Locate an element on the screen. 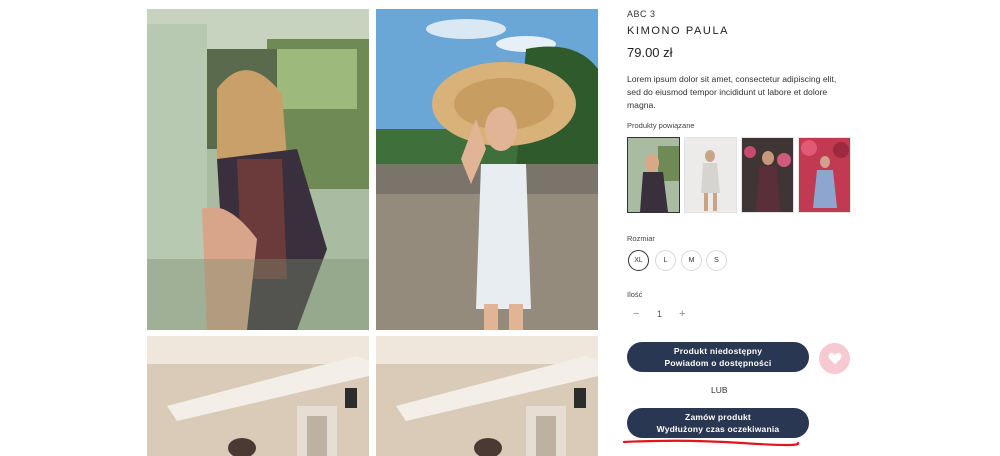 This screenshot has width=1000, height=456. size-label: Rozmiar is located at coordinates (641, 238).